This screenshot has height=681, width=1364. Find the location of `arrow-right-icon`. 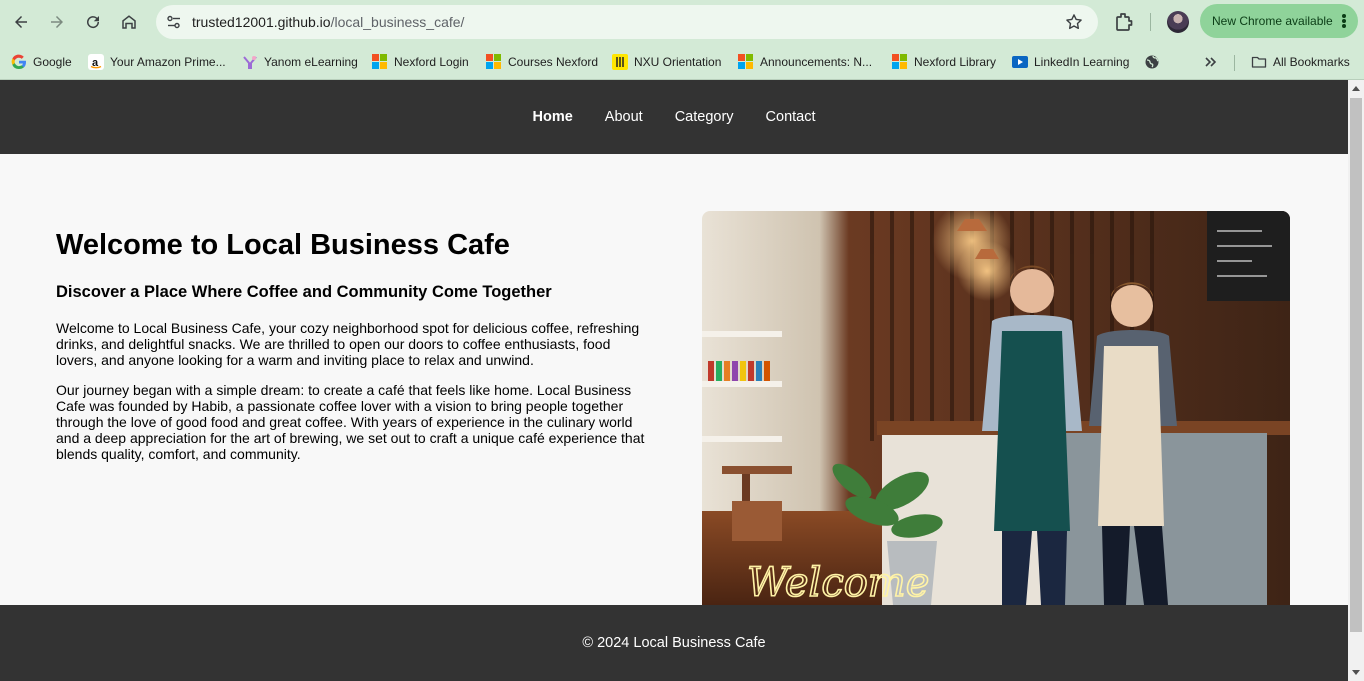

arrow-right-icon is located at coordinates (57, 22).